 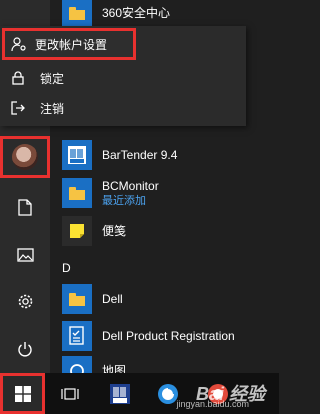 I want to click on recently-added-label: 最近添加, so click(x=124, y=200).